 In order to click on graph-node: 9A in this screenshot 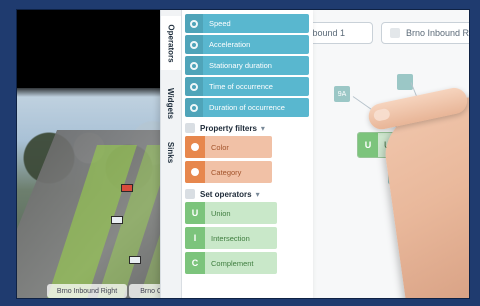, I will do `click(342, 94)`.